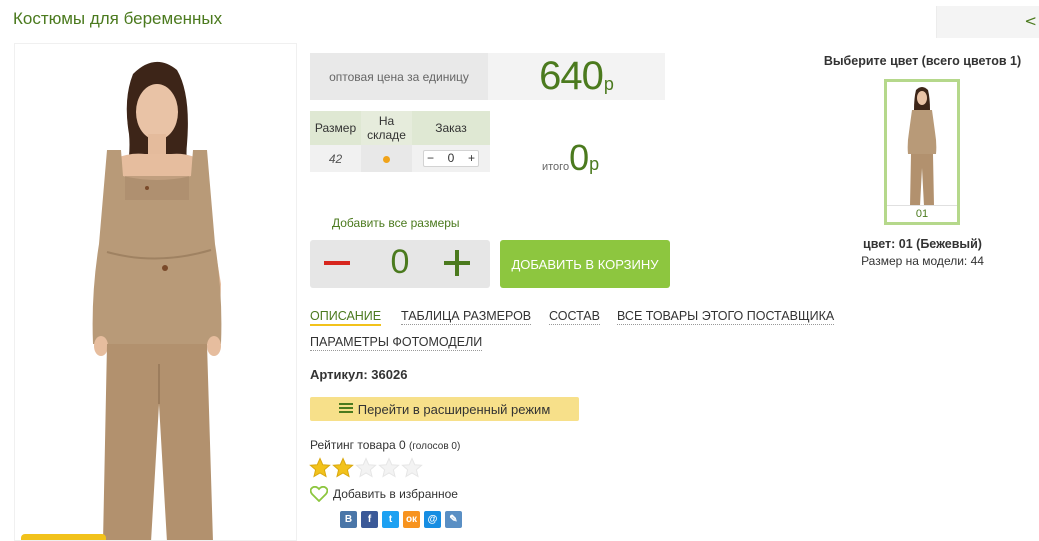 The image size is (1039, 541). What do you see at coordinates (335, 158) in the screenshot?
I see `size-value: 42` at bounding box center [335, 158].